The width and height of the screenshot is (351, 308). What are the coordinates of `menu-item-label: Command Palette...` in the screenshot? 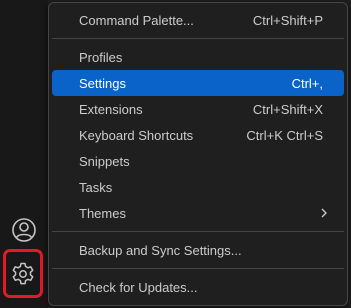 It's located at (136, 20).